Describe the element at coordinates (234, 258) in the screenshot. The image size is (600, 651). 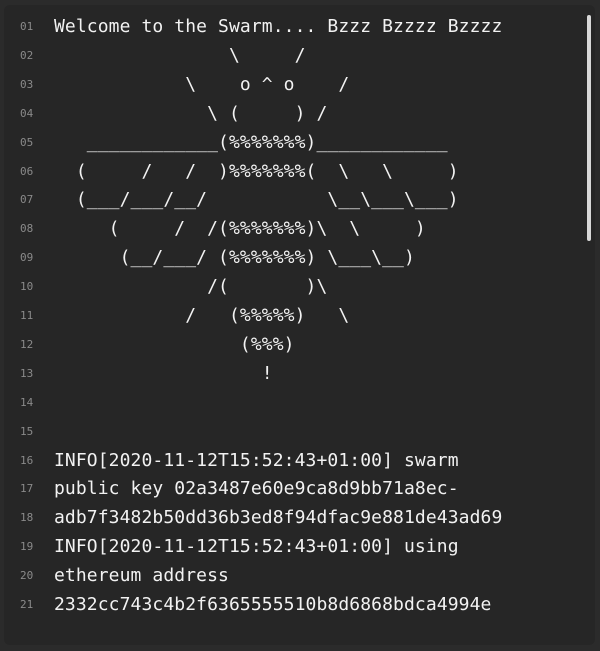
I see `code-line: (__/___/ (%%%%%%%) \___\__)` at that location.